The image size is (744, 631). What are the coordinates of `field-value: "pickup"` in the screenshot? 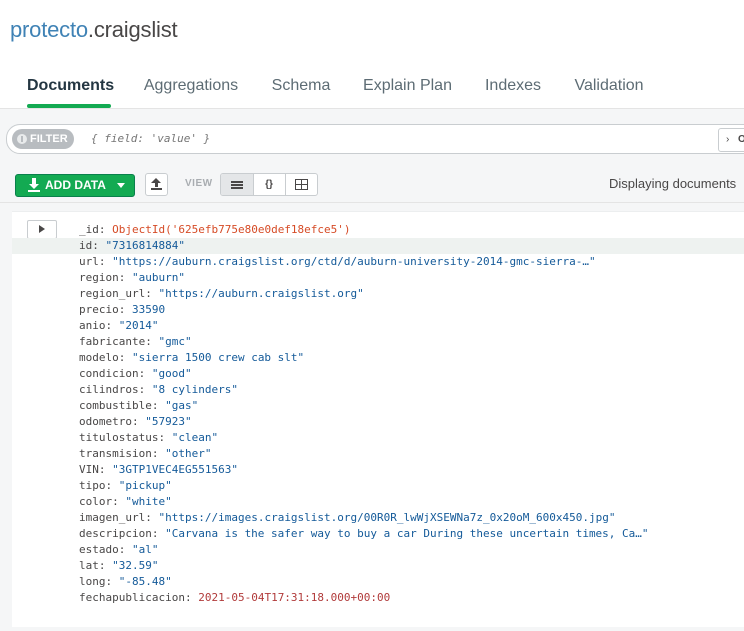 It's located at (145, 485).